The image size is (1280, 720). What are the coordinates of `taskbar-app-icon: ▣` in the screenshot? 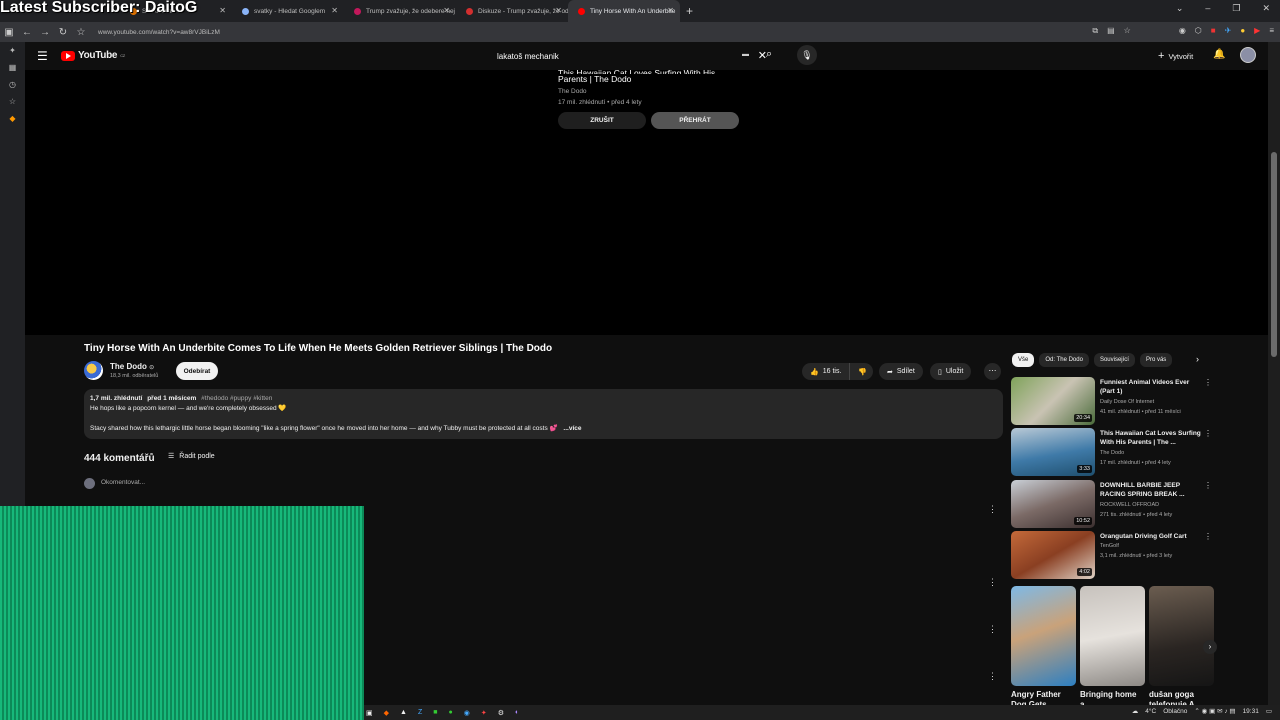 It's located at (369, 713).